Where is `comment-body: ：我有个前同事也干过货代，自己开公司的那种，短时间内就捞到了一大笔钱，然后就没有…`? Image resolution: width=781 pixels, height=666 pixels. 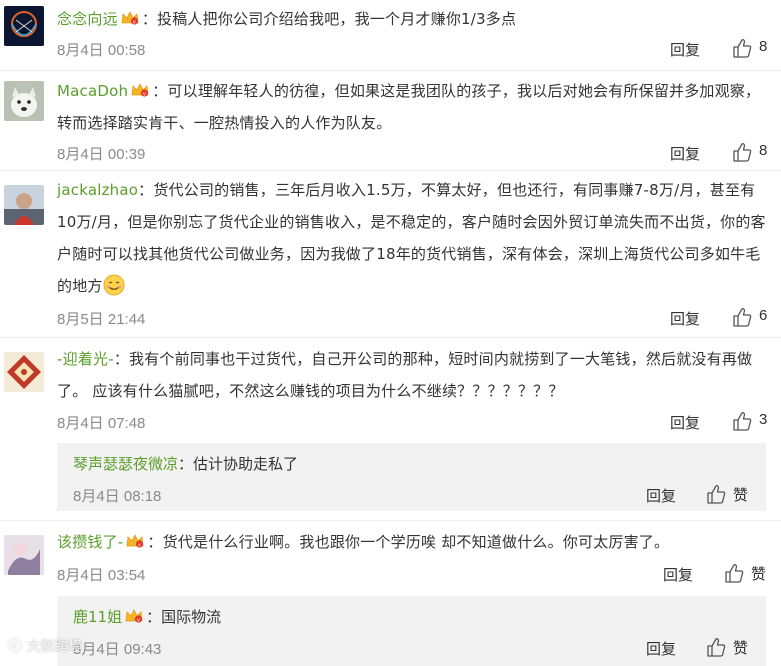
comment-body: ：我有个前同事也干过货代，自己开公司的那种，短时间内就捞到了一大笔钱，然后就没有… is located at coordinates (405, 375).